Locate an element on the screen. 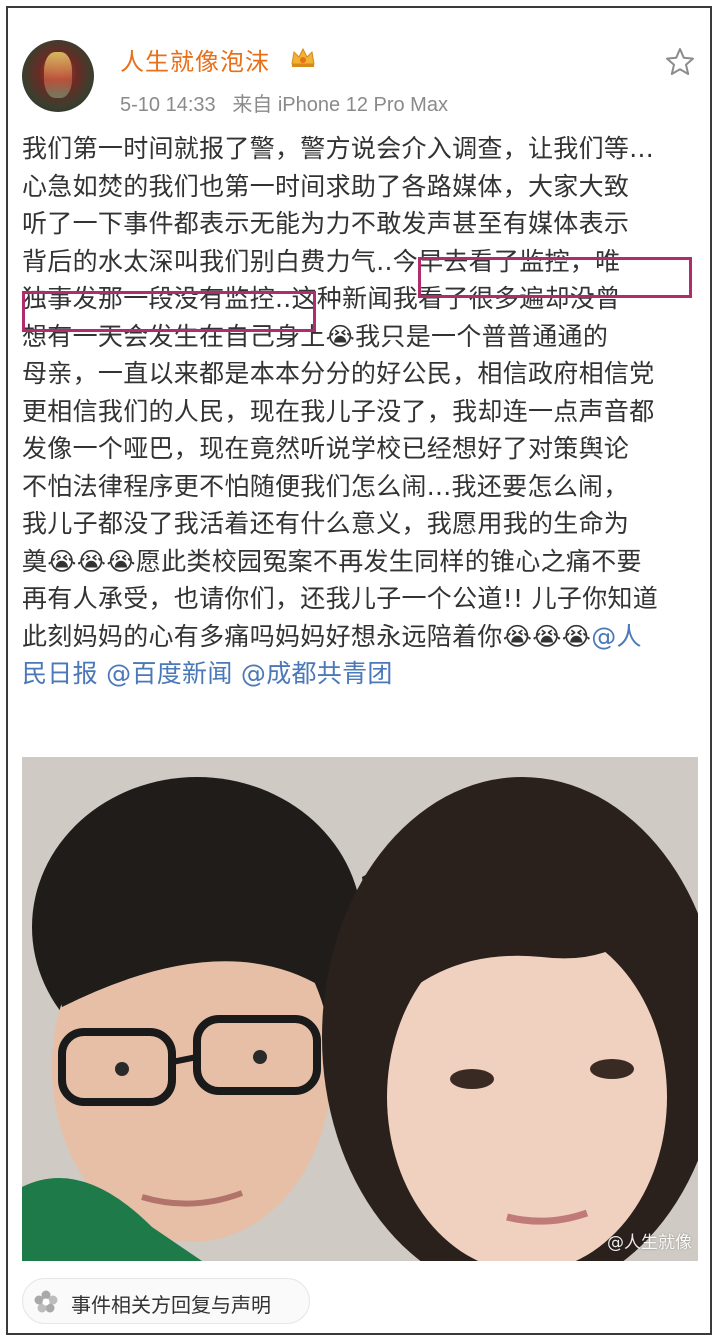  post-line: 母亲，一直以来都是本本分分的好公民，相信政府相信党 is located at coordinates (338, 373).